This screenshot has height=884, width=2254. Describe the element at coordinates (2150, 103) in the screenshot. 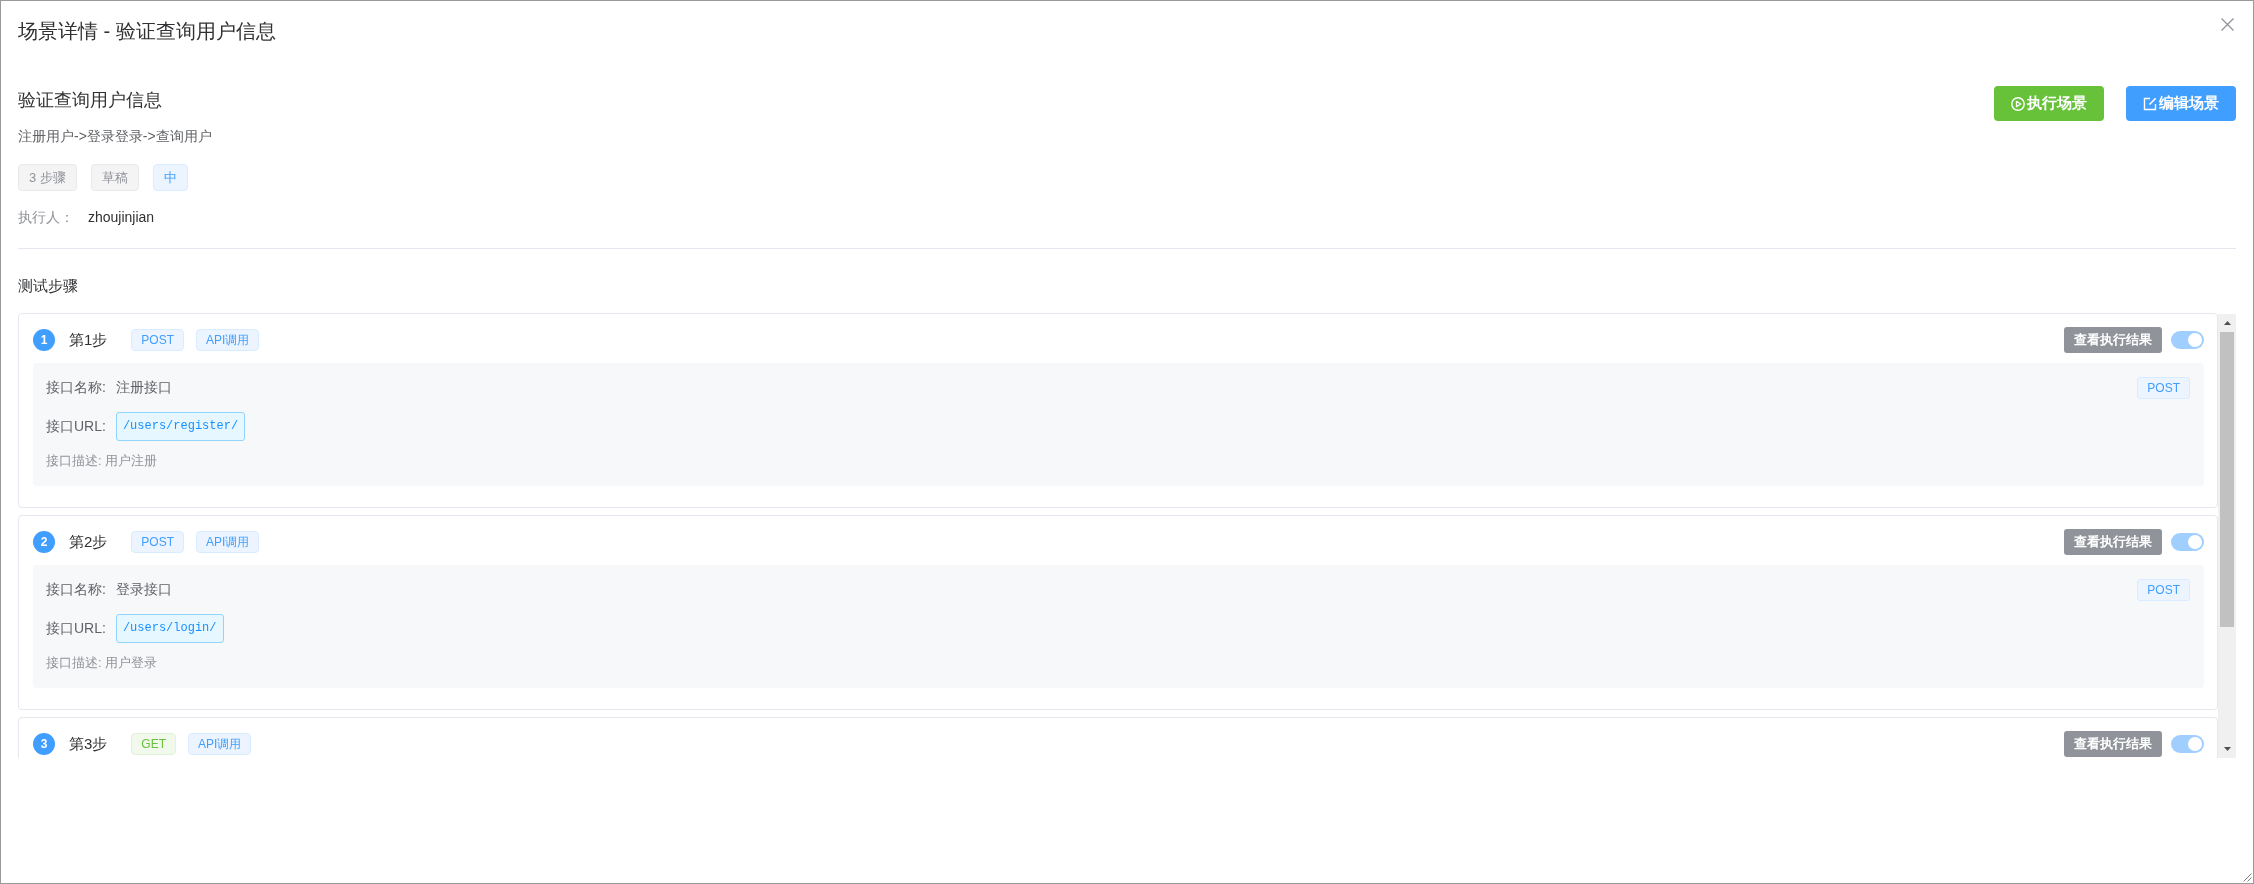

I see `edit-icon` at that location.